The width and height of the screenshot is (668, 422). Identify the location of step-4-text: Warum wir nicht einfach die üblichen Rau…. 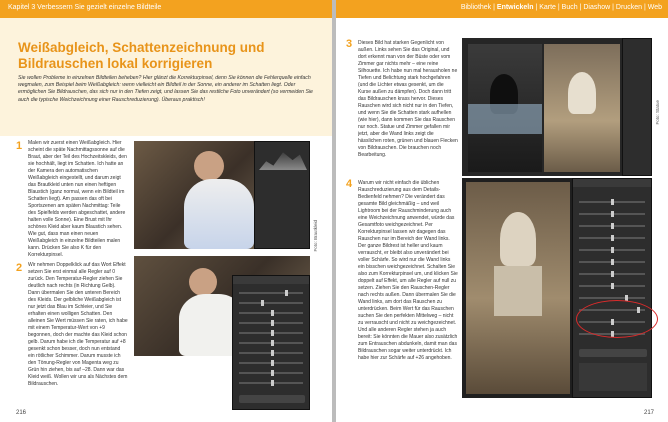
(408, 270).